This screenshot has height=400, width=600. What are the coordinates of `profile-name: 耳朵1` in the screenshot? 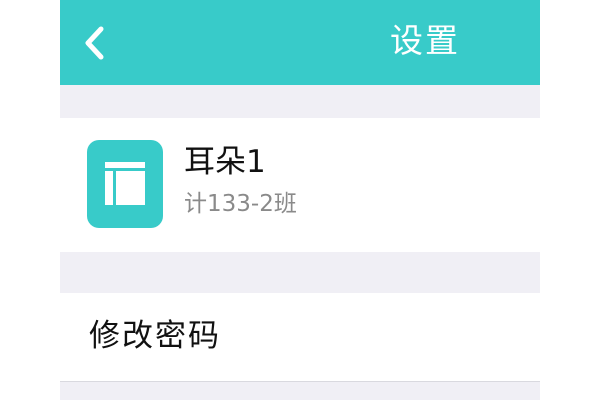 It's located at (225, 162).